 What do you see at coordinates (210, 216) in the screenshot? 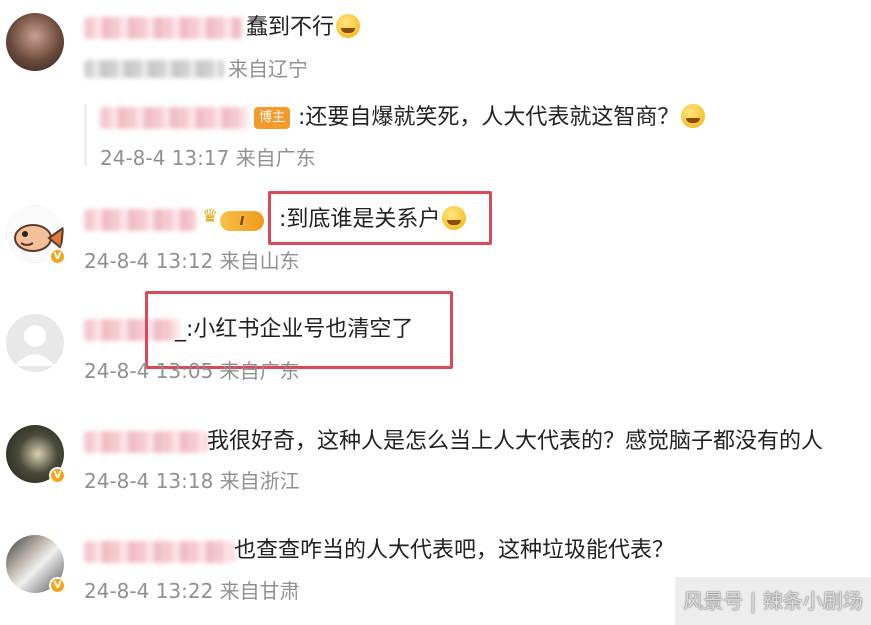
I see `crown-icon: ♛` at bounding box center [210, 216].